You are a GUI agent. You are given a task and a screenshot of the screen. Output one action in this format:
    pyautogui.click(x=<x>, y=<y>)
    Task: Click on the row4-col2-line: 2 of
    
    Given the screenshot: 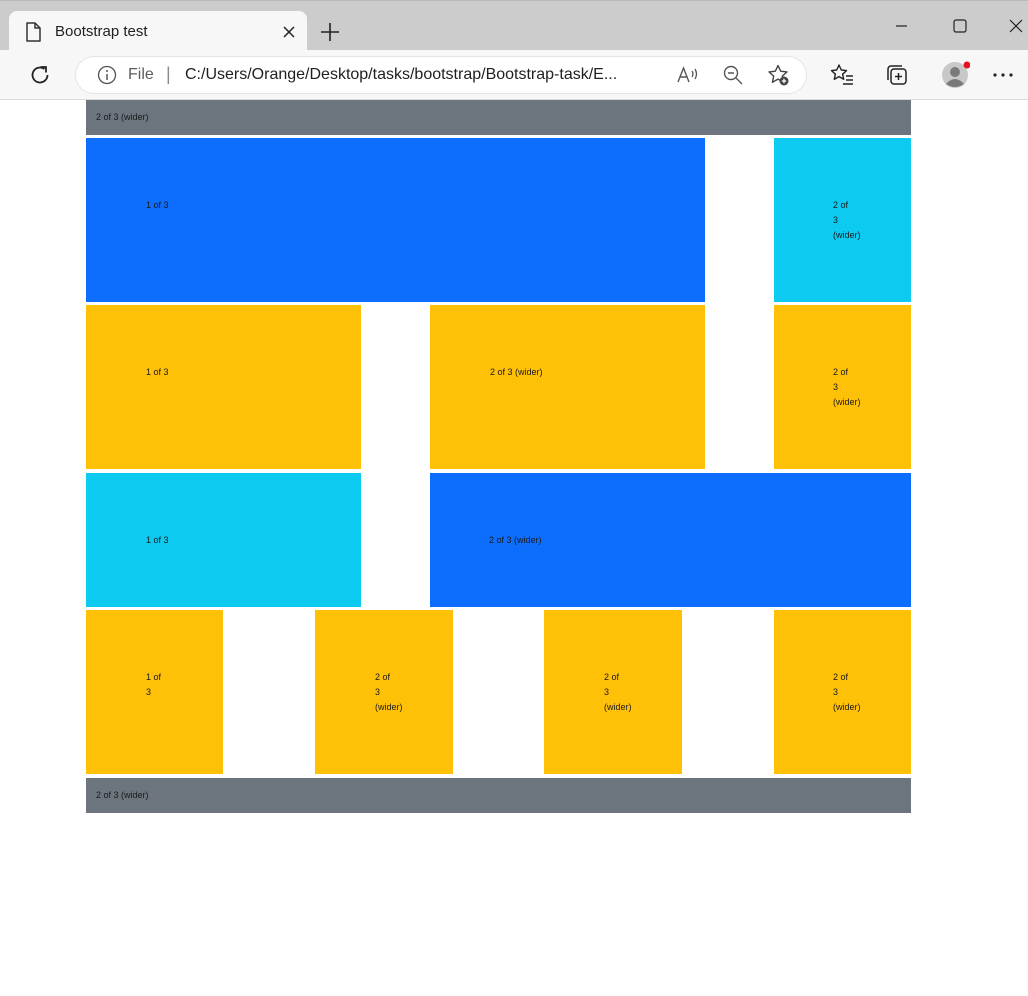 What is the action you would take?
    pyautogui.click(x=383, y=677)
    